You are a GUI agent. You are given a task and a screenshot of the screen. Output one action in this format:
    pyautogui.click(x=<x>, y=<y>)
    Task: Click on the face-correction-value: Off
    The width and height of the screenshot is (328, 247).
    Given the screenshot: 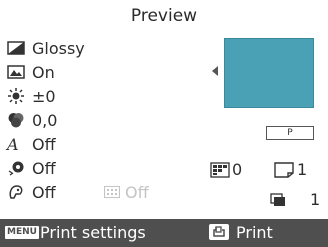 What is the action you would take?
    pyautogui.click(x=44, y=192)
    